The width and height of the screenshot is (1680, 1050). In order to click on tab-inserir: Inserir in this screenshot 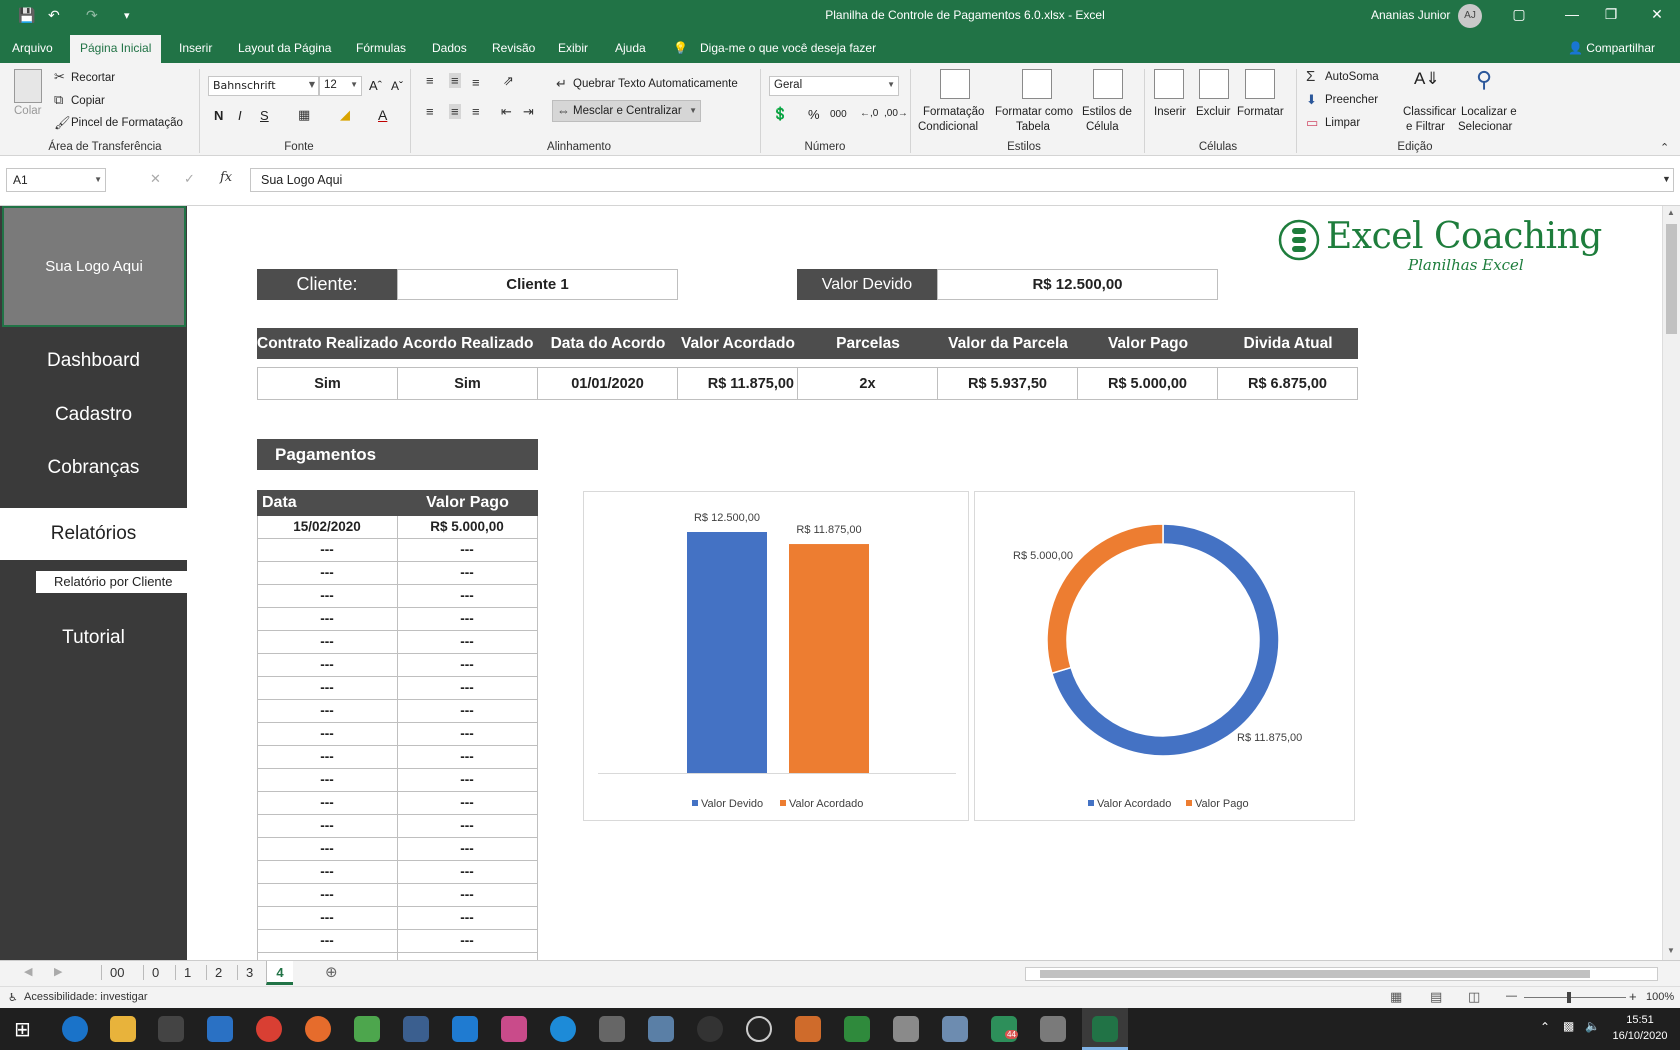, I will do `click(195, 48)`.